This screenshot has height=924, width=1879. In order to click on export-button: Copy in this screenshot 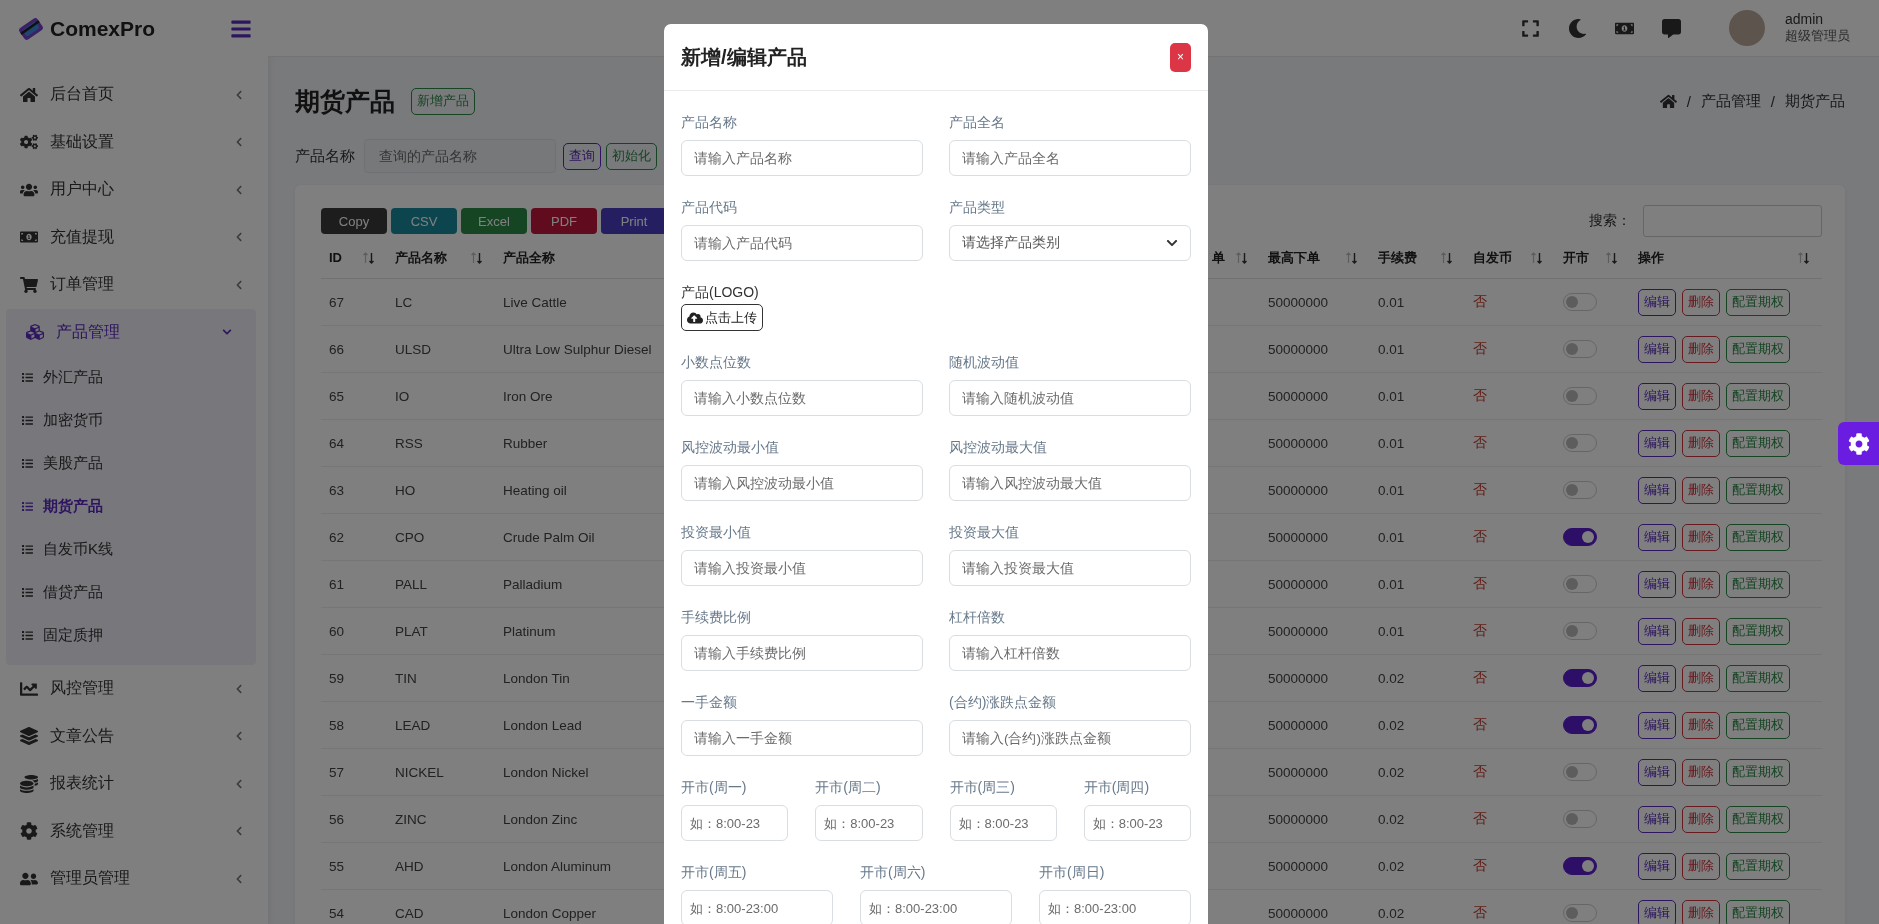, I will do `click(354, 221)`.